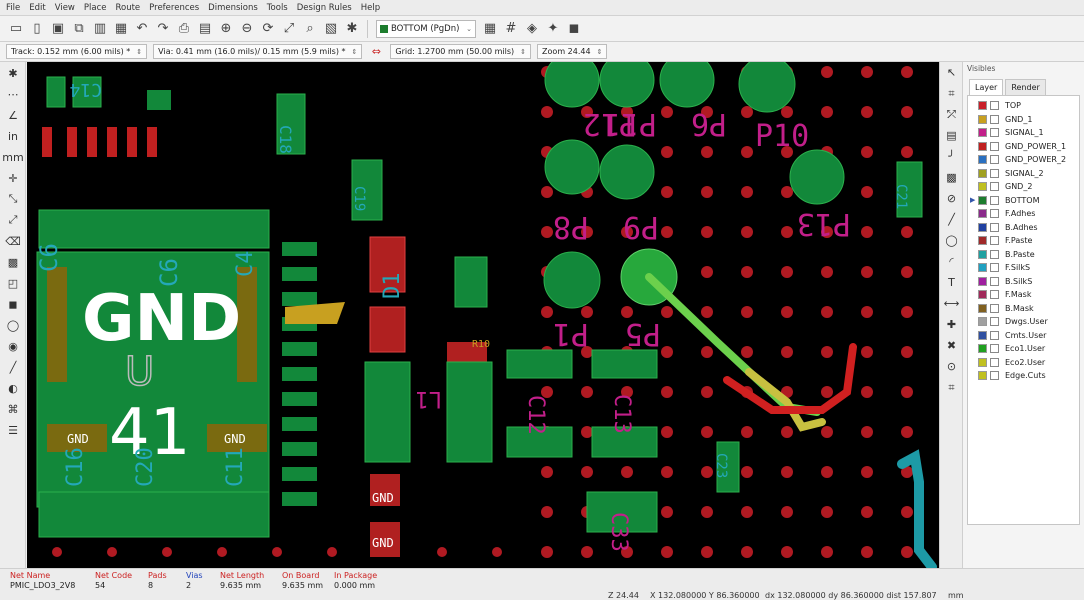  Describe the element at coordinates (572, 51) in the screenshot. I see `zoom-select: Zoom 24.44 ⇕` at that location.